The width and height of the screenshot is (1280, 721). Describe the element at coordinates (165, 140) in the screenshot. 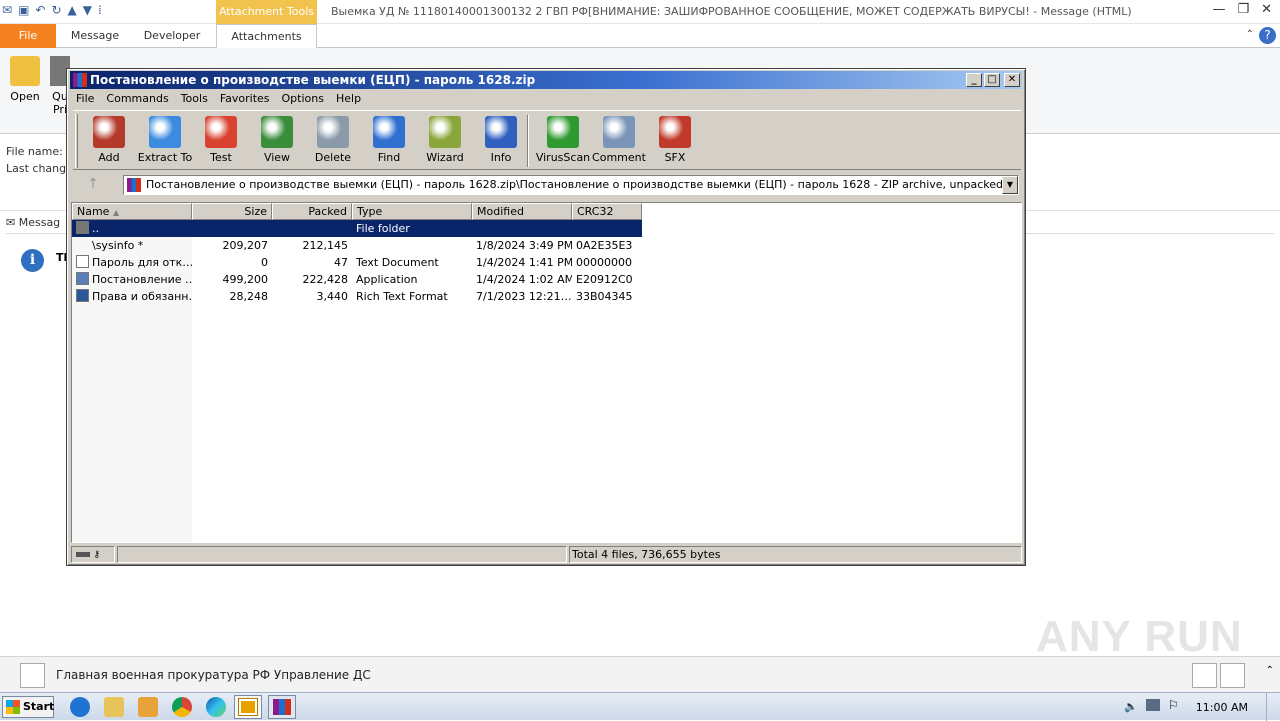

I see `toolbar-button-extract-to: Extract To` at that location.